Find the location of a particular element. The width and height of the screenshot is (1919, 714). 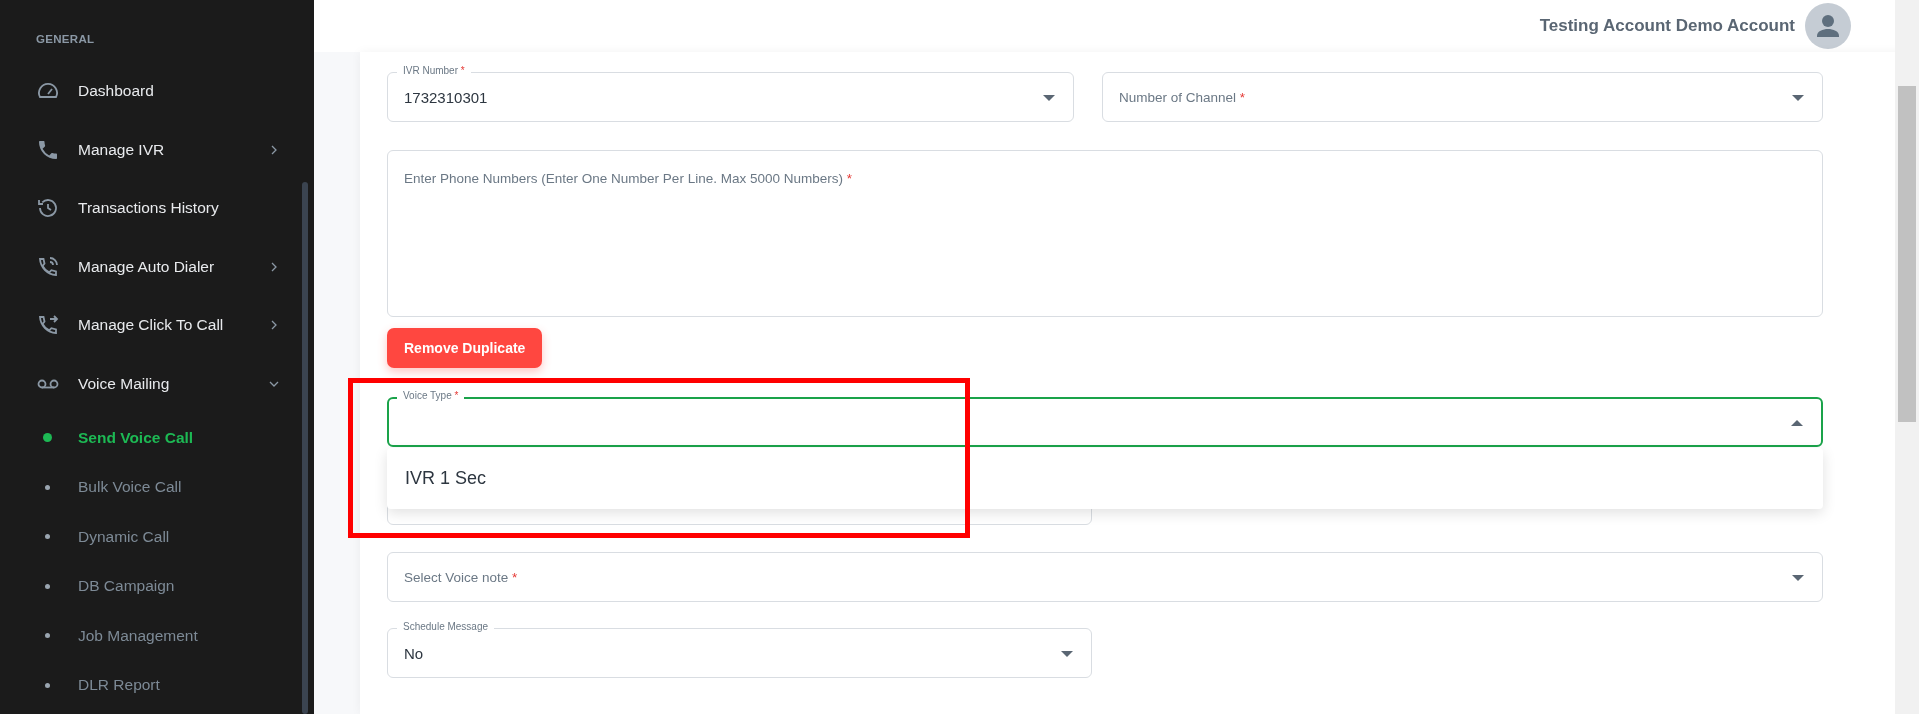

nav-label: Dashboard is located at coordinates (116, 91).